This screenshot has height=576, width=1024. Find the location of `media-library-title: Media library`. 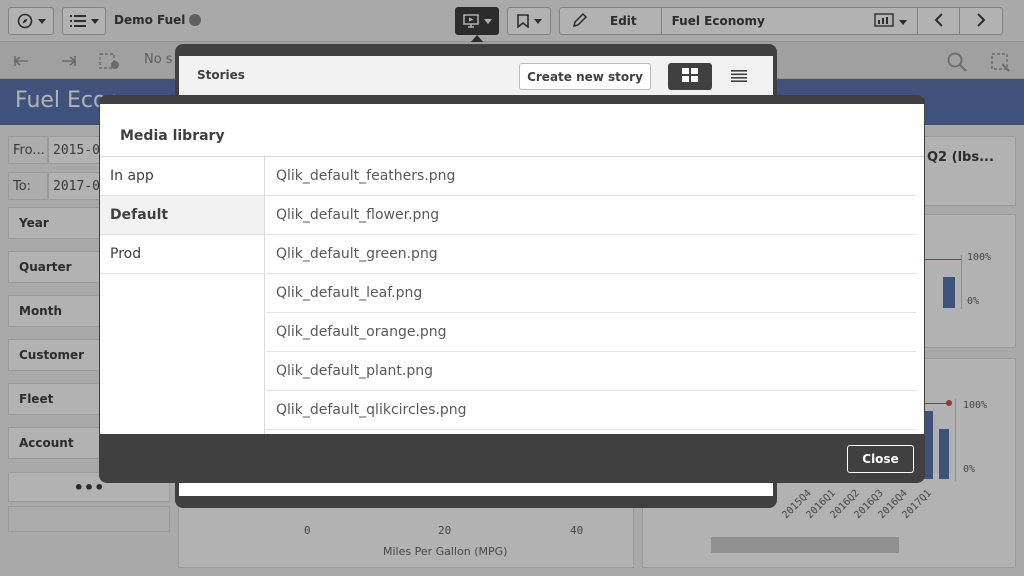

media-library-title: Media library is located at coordinates (172, 136).